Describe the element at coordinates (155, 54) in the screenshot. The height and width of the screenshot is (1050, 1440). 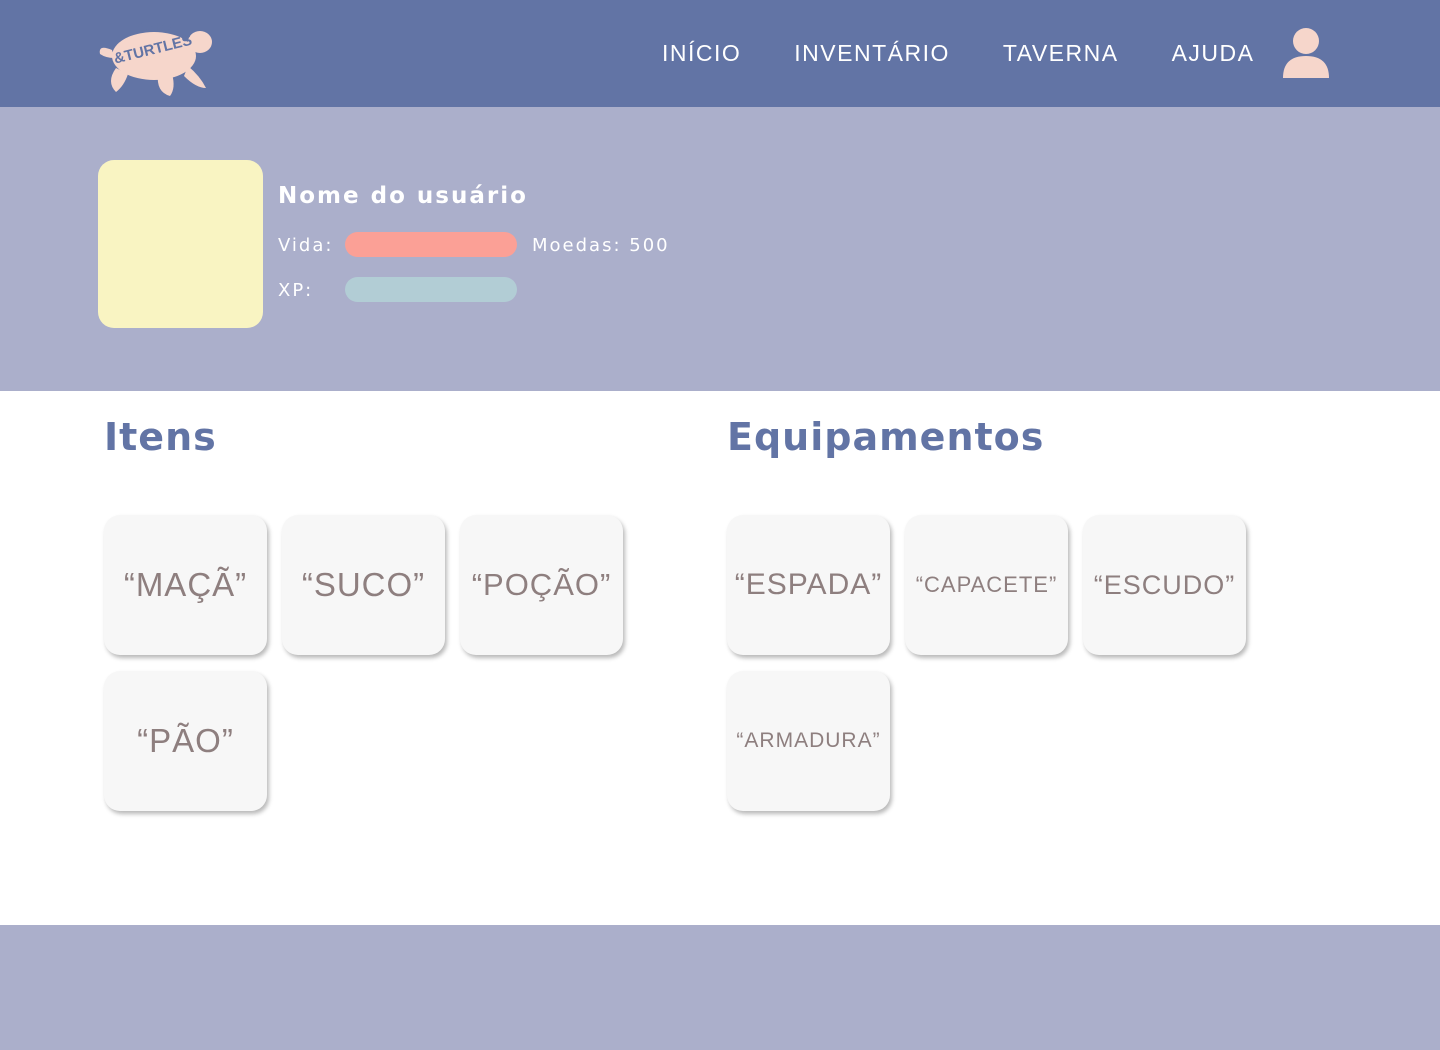
I see `turtle-logo-icon: TASKS &TURTLES` at that location.